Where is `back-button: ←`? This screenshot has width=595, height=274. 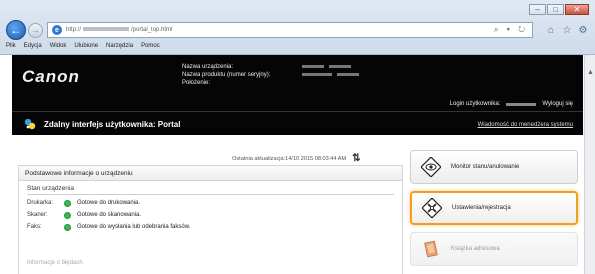 back-button: ← is located at coordinates (16, 30).